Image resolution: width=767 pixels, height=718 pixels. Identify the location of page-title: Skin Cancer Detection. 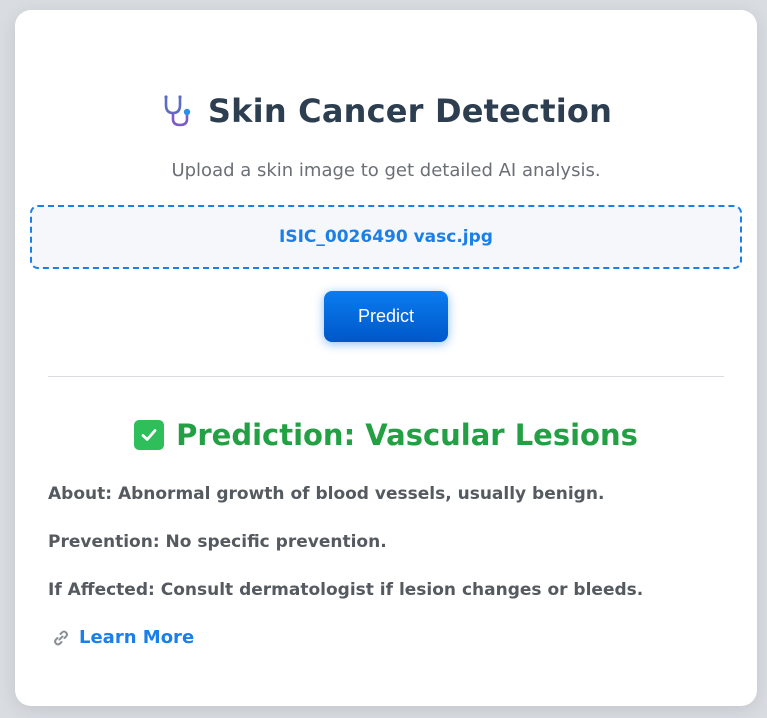
(410, 111).